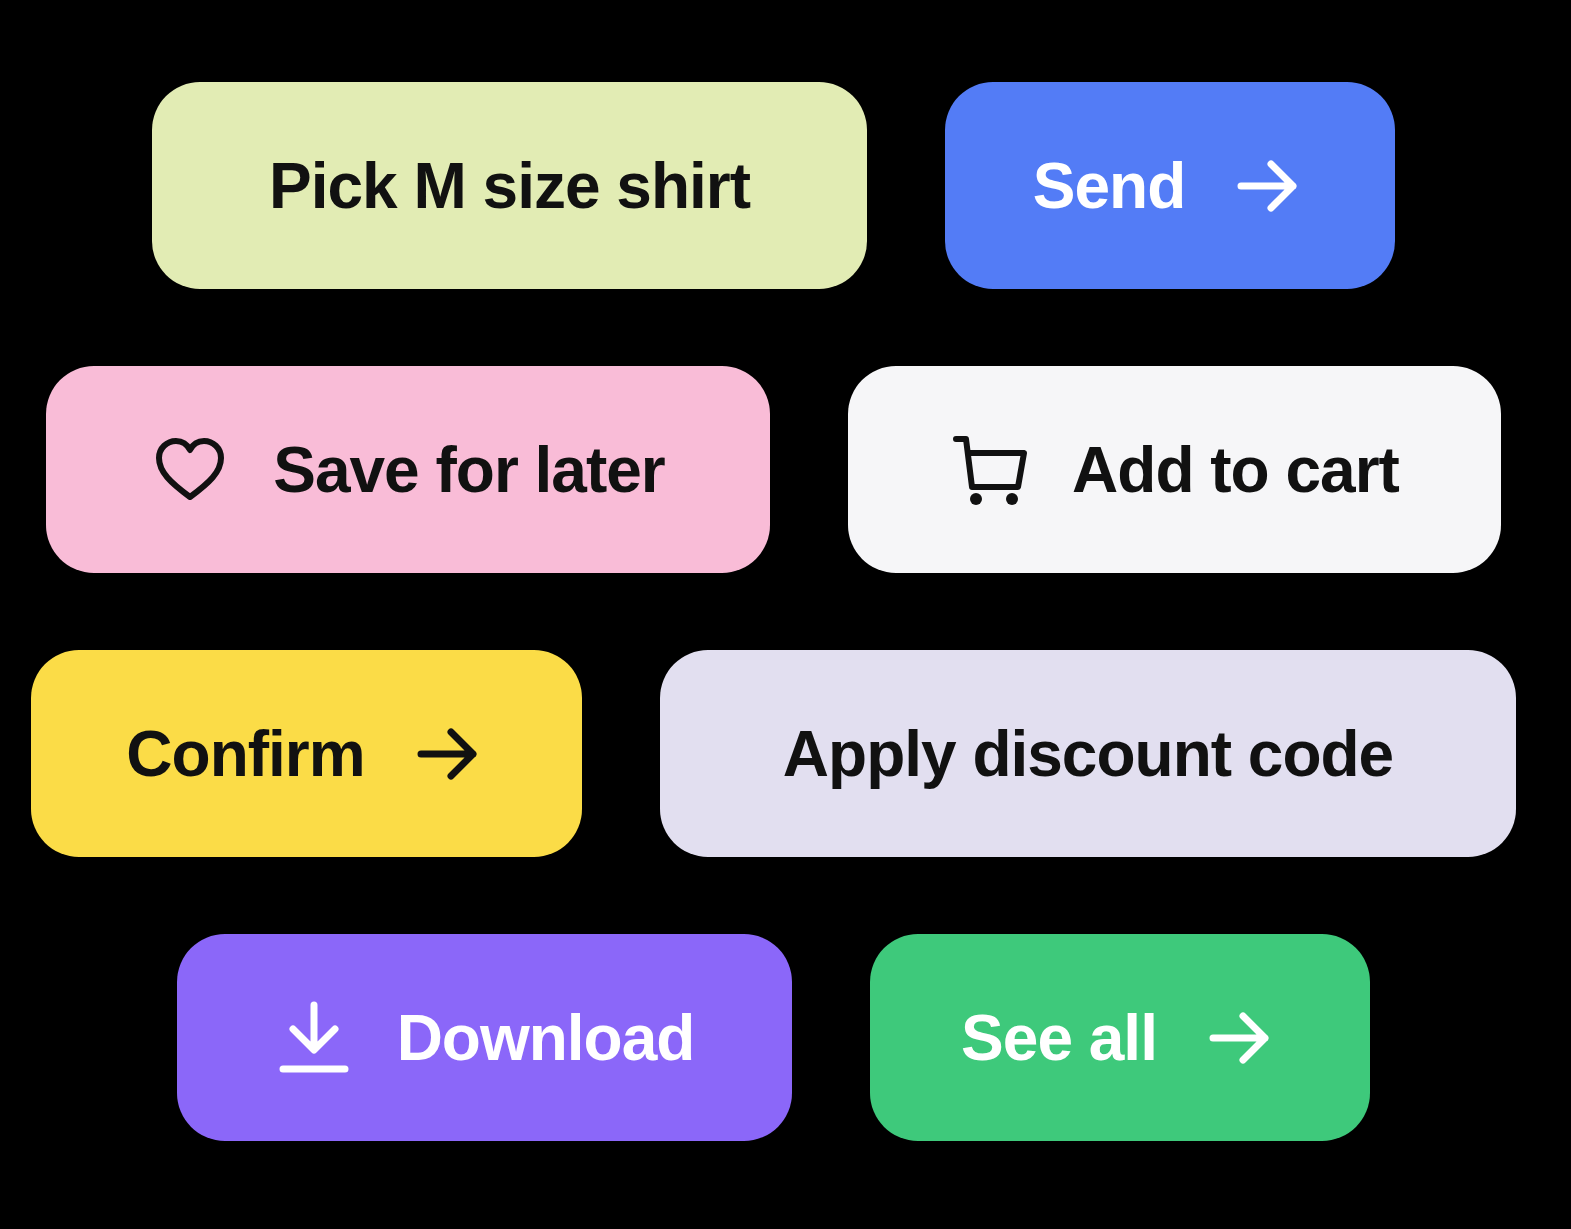  What do you see at coordinates (1170, 185) in the screenshot?
I see `action-button: Send` at bounding box center [1170, 185].